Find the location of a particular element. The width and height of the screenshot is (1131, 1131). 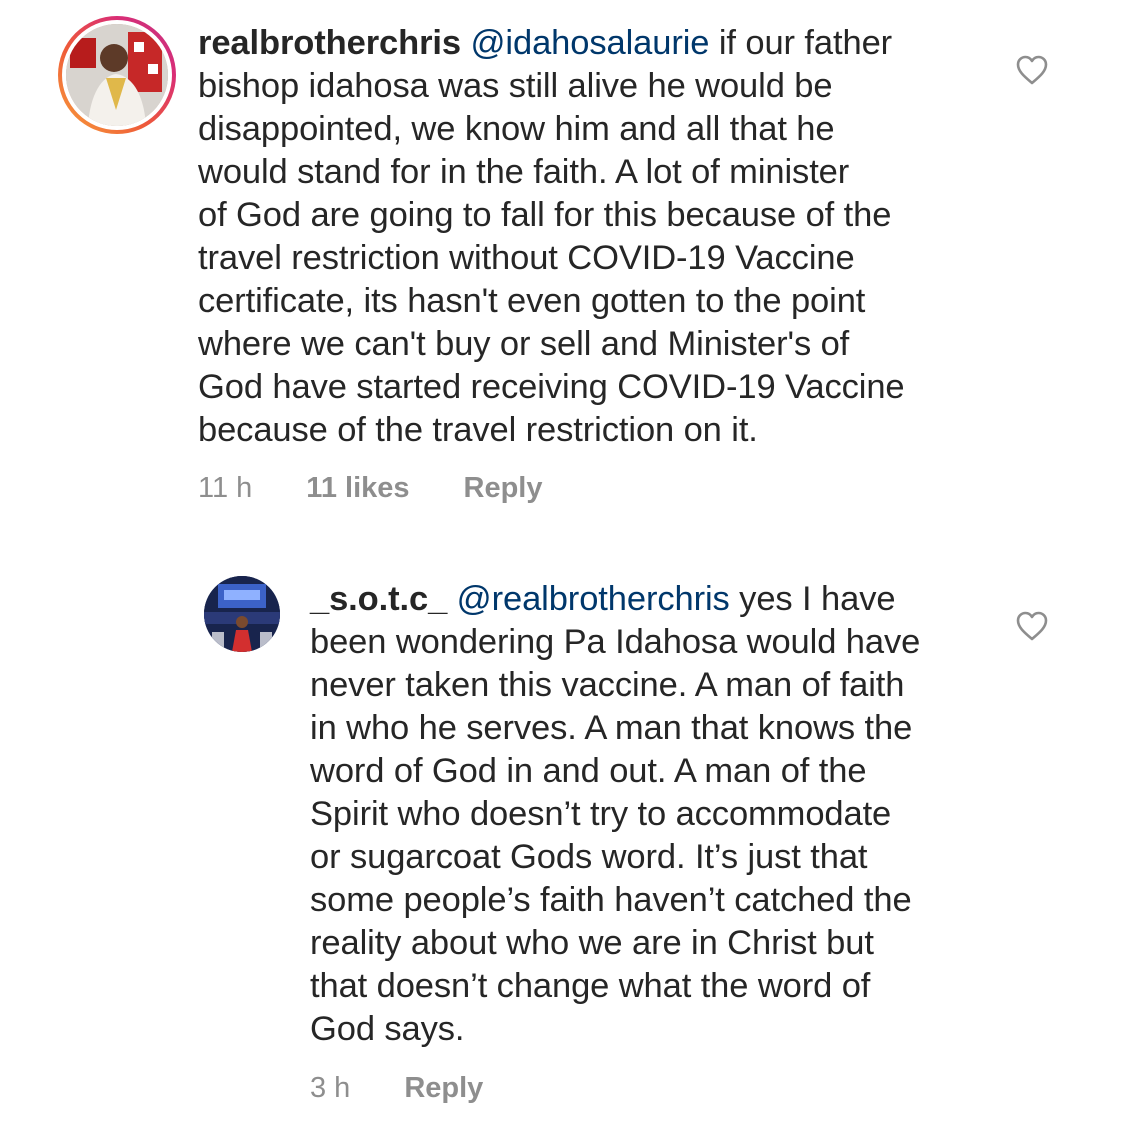

story-ring is located at coordinates (117, 75).